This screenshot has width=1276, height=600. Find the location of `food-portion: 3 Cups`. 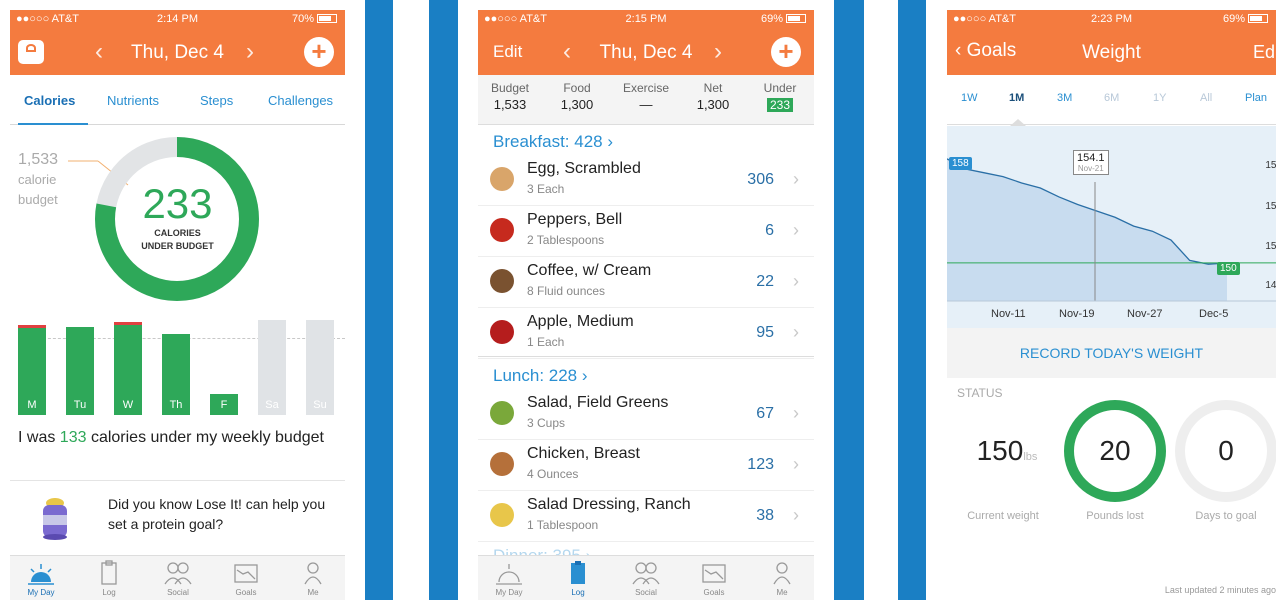

food-portion: 3 Cups is located at coordinates (546, 423).